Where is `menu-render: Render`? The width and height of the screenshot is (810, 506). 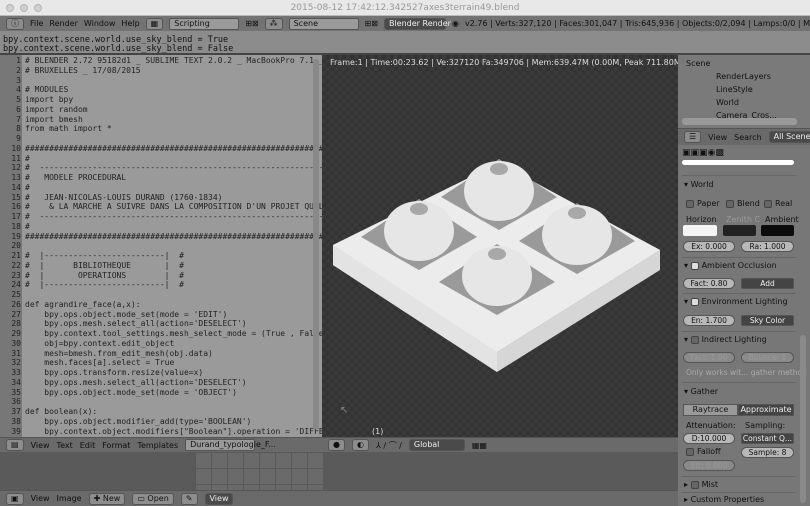 menu-render: Render is located at coordinates (63, 23).